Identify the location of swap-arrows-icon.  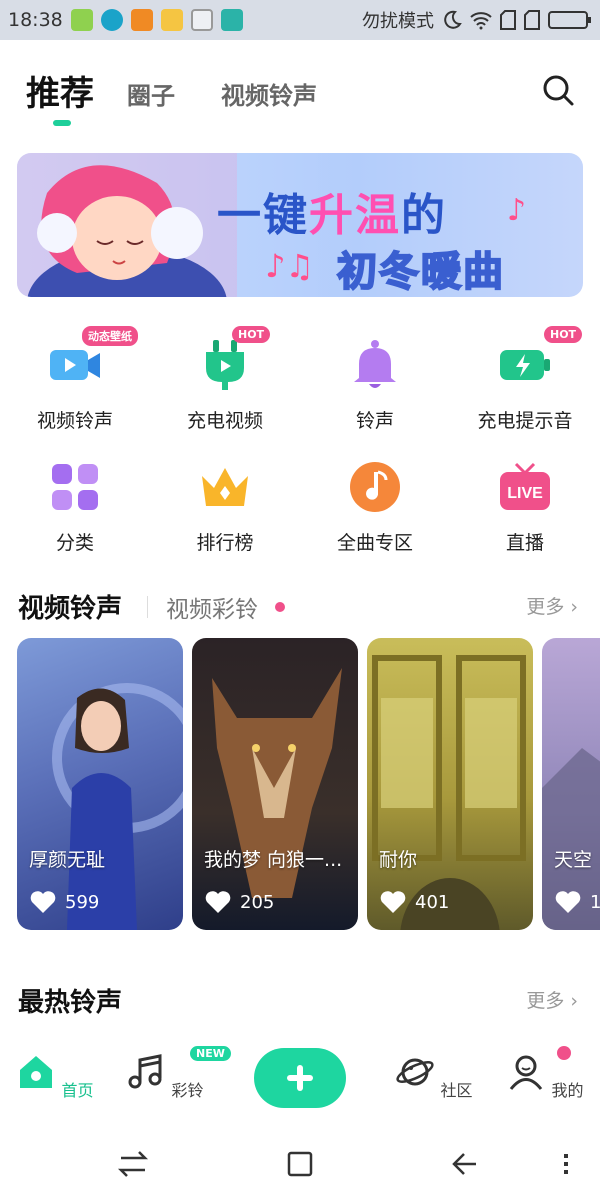
(133, 1164).